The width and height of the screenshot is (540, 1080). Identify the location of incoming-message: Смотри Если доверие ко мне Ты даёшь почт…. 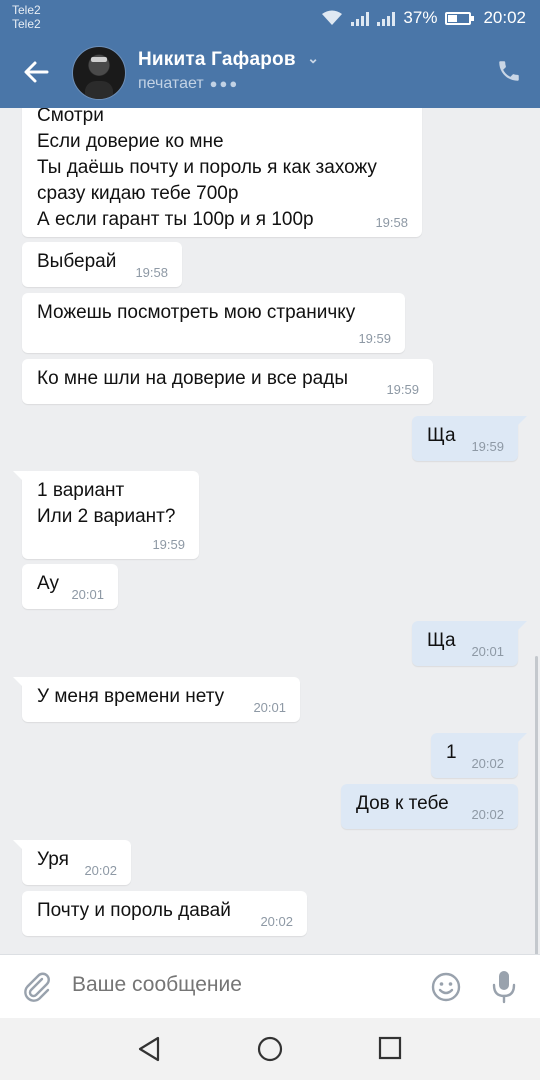
(222, 172).